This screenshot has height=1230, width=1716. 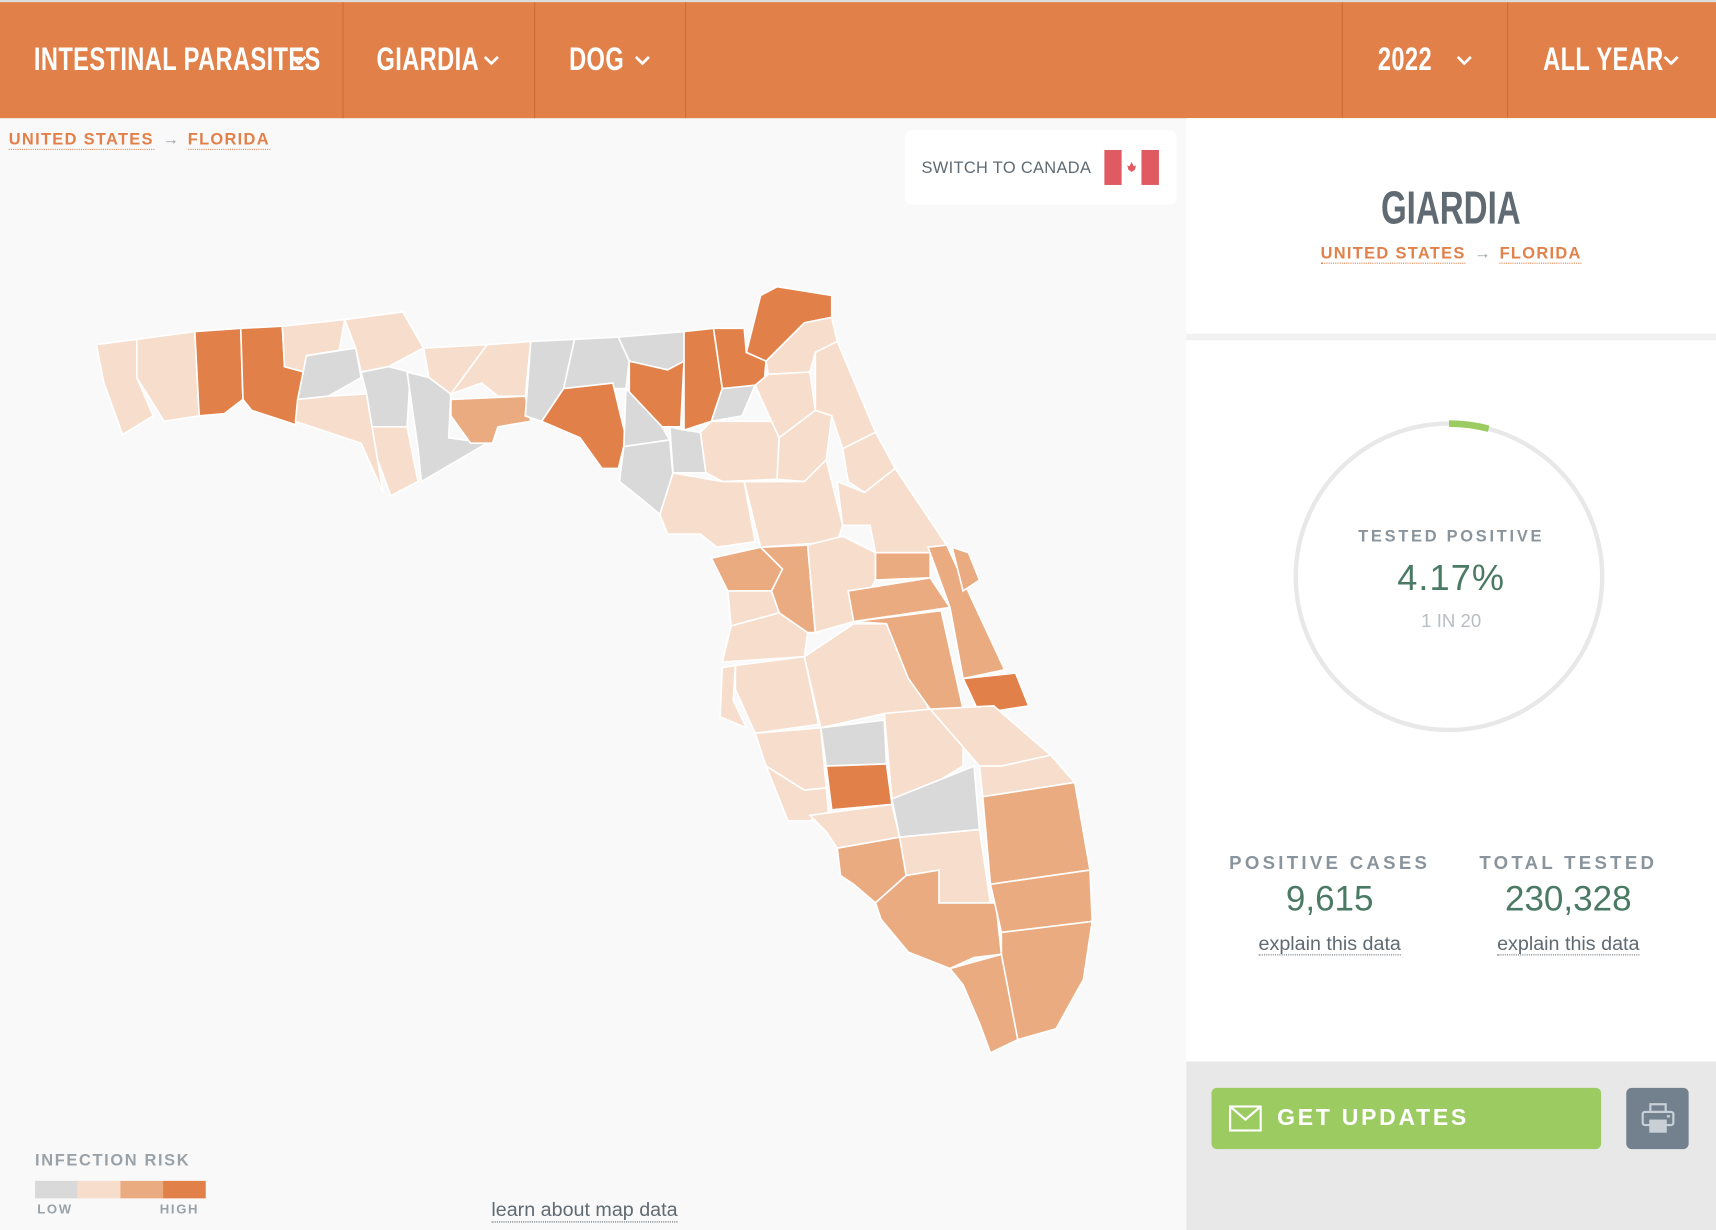 What do you see at coordinates (113, 1160) in the screenshot?
I see `legend-title: INFECTION RISK` at bounding box center [113, 1160].